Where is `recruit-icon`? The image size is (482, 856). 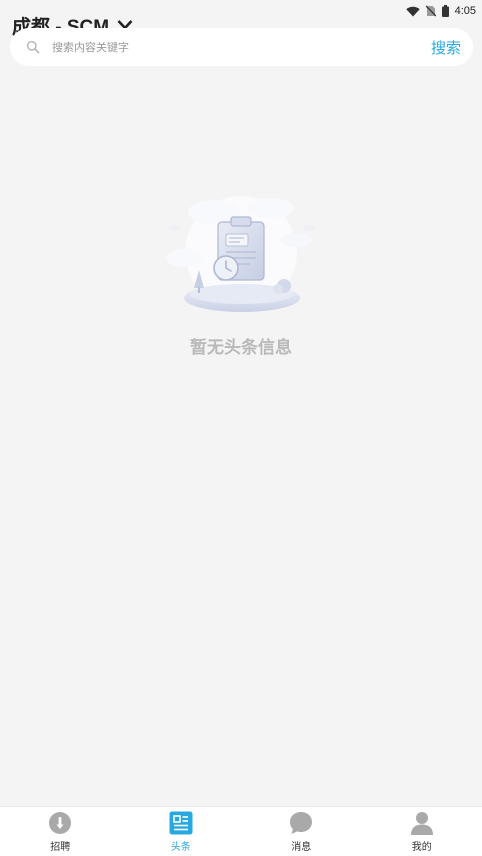
recruit-icon is located at coordinates (60, 822).